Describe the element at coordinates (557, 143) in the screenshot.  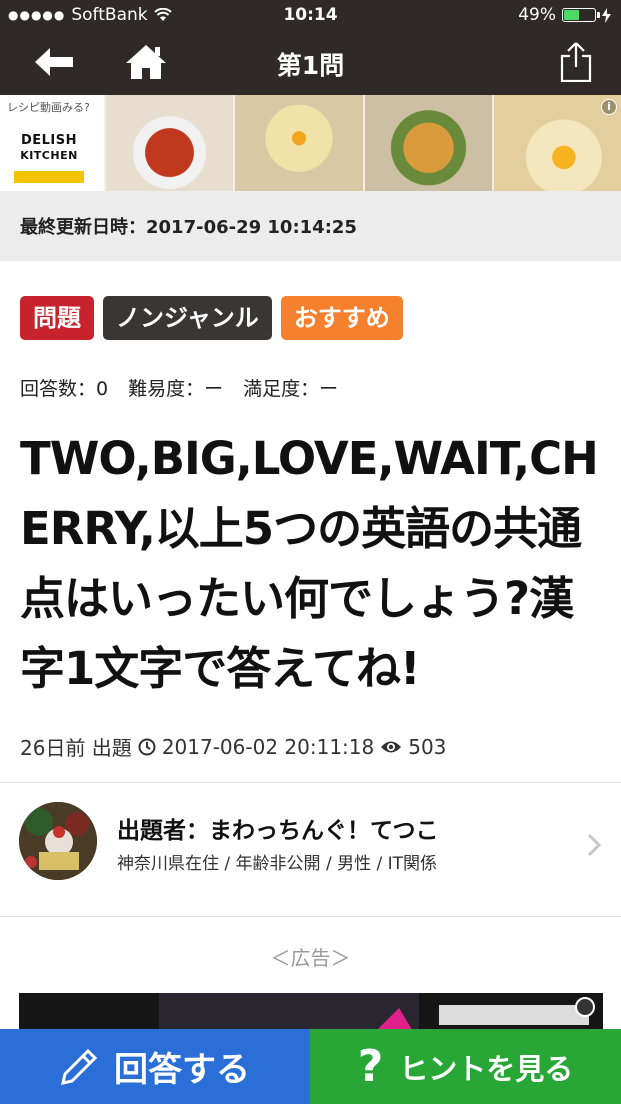
I see `food-image-4: i` at that location.